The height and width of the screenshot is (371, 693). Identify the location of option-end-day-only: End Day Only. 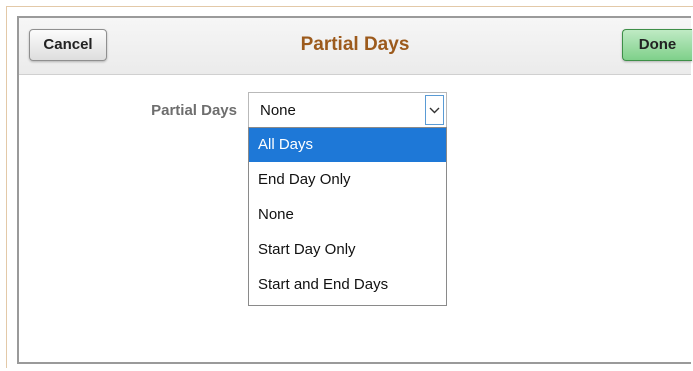
(347, 180).